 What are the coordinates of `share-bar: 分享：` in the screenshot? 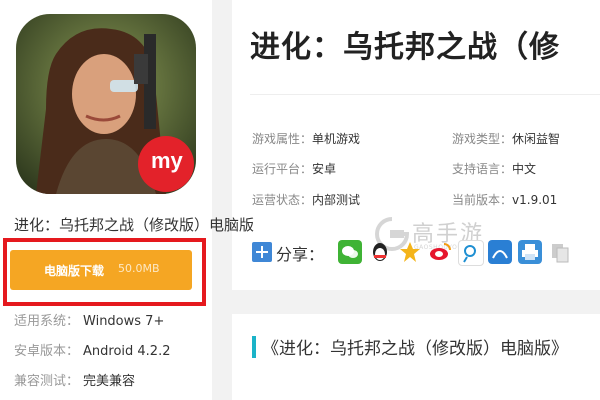 It's located at (426, 253).